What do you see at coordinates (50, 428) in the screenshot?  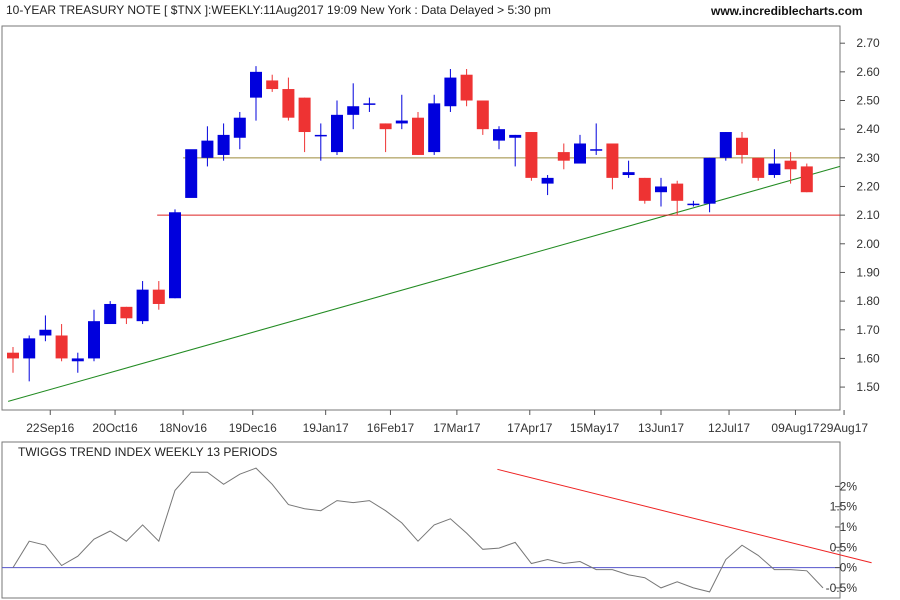 I see `x-tick-label: 22Sep16` at bounding box center [50, 428].